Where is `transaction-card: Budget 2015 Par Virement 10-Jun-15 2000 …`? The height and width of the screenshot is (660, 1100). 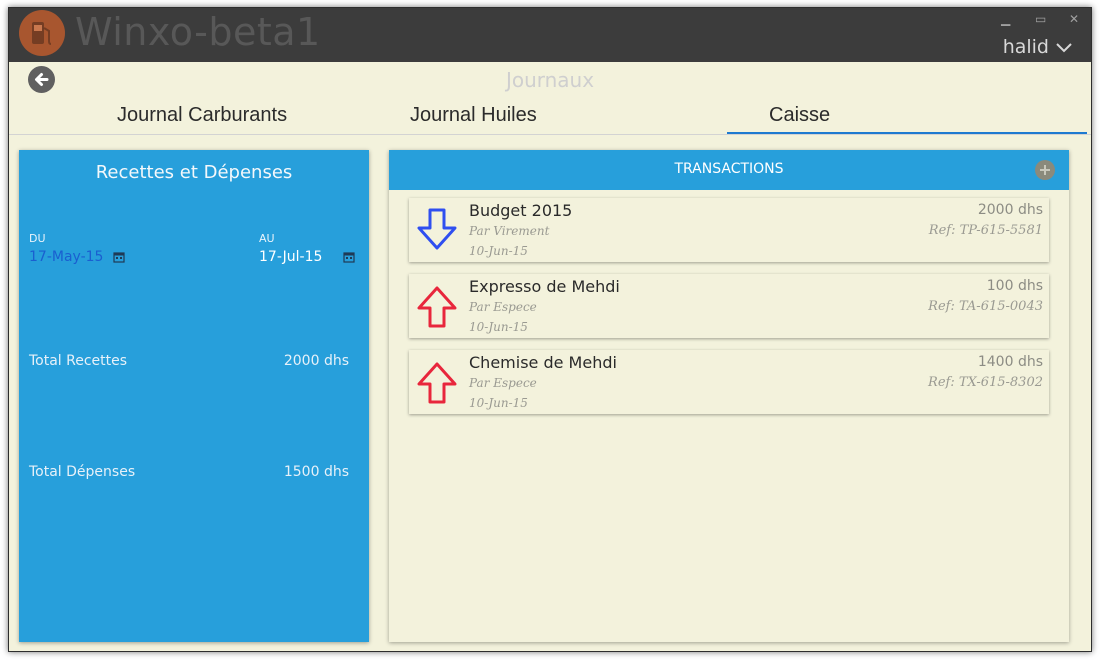 transaction-card: Budget 2015 Par Virement 10-Jun-15 2000 … is located at coordinates (729, 230).